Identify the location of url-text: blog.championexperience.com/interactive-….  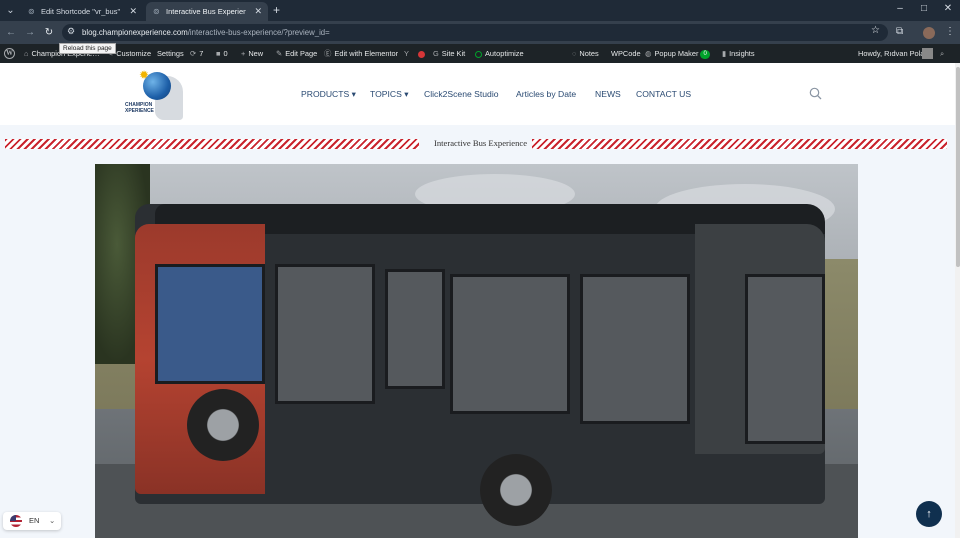
(206, 32).